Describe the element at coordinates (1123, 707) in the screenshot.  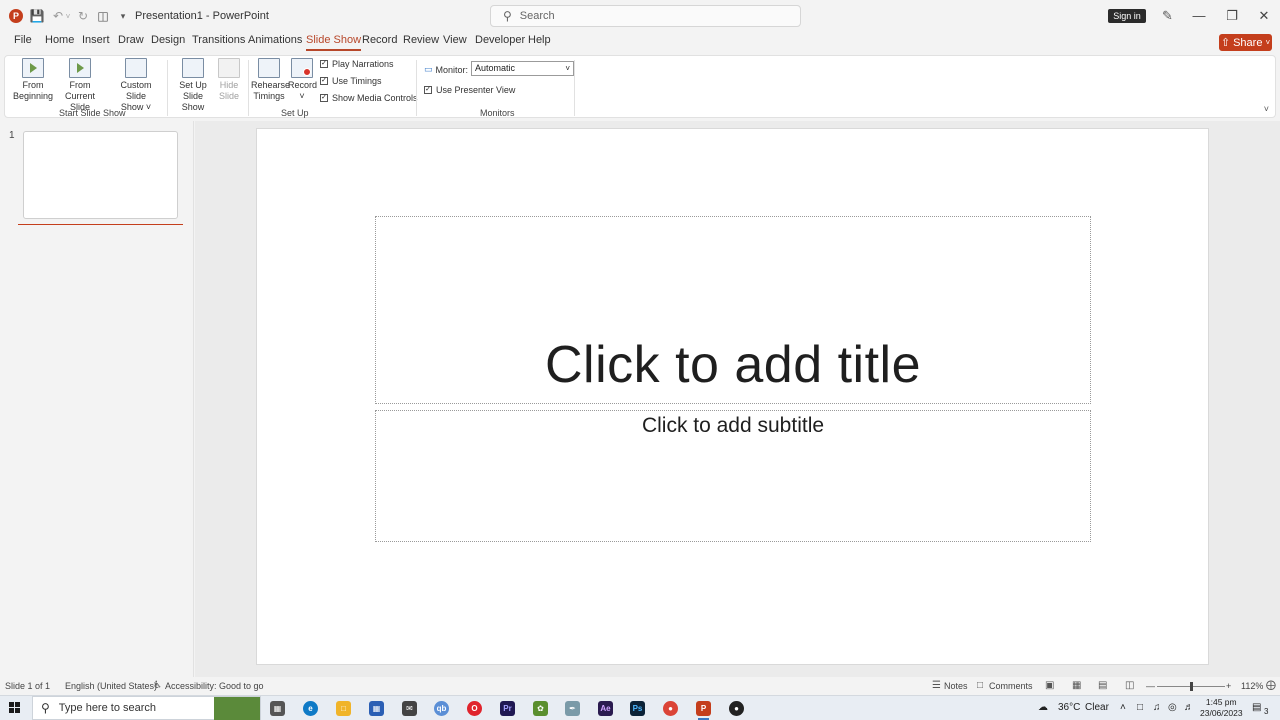
I see `show-hidden-icons-icon: ˄` at that location.